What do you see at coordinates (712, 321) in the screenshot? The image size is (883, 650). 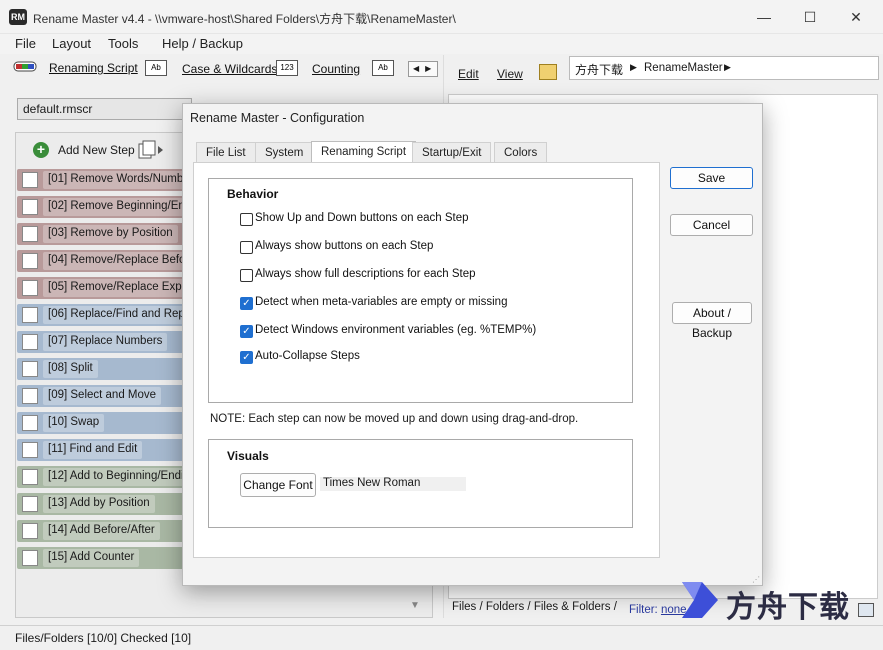 I see `about-backup-button: About / Backup` at bounding box center [712, 321].